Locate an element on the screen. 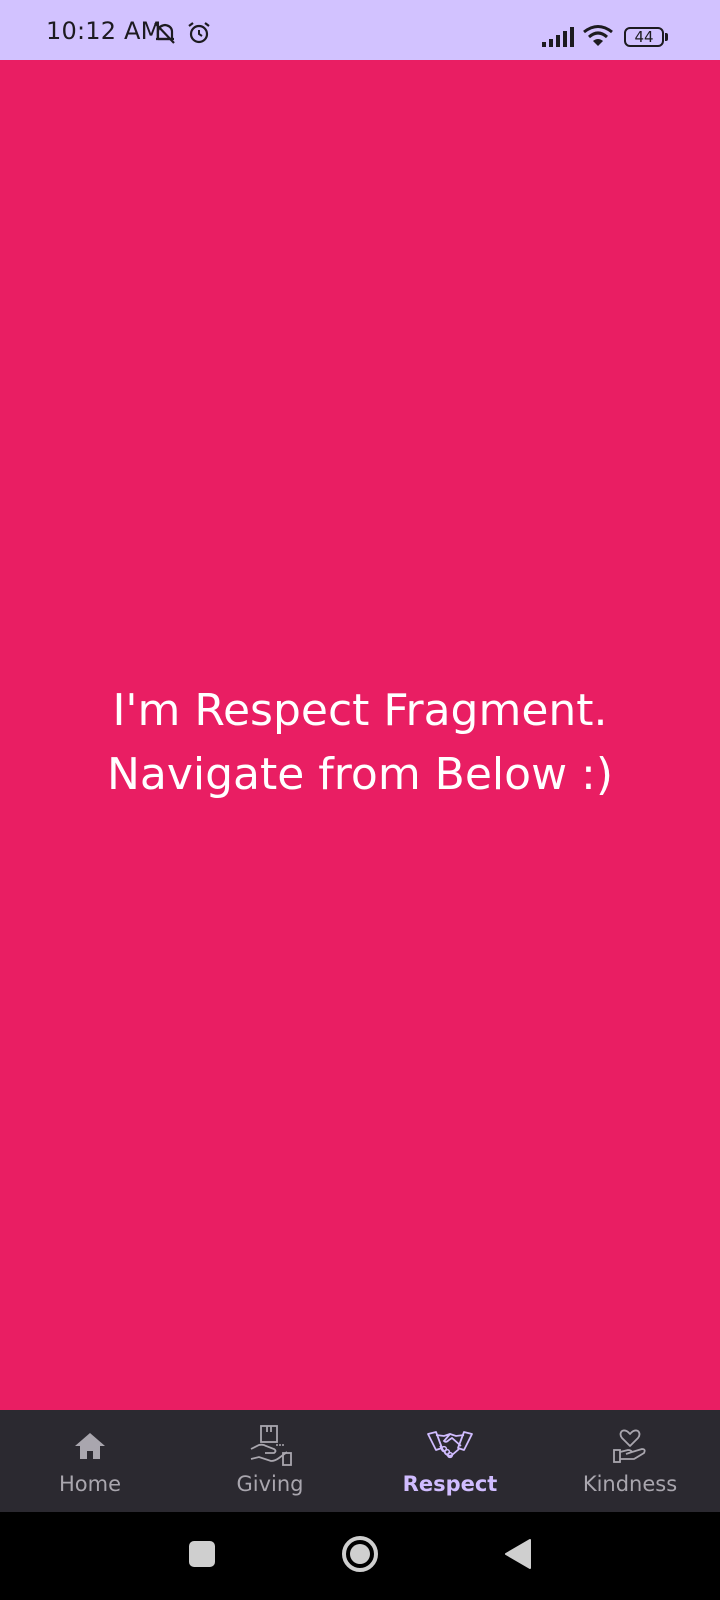  battery-icon: 44 is located at coordinates (644, 37).